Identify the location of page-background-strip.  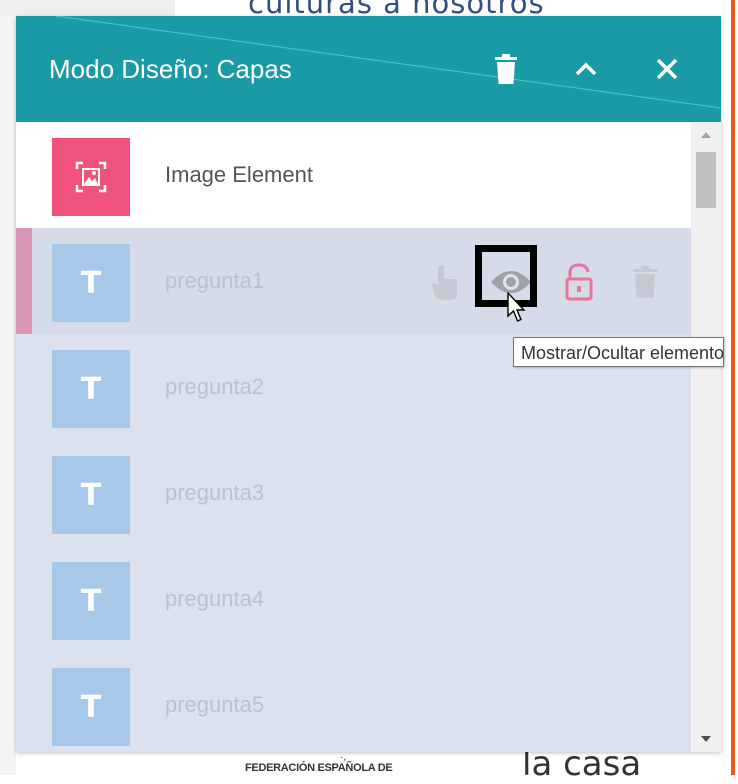
(87, 8).